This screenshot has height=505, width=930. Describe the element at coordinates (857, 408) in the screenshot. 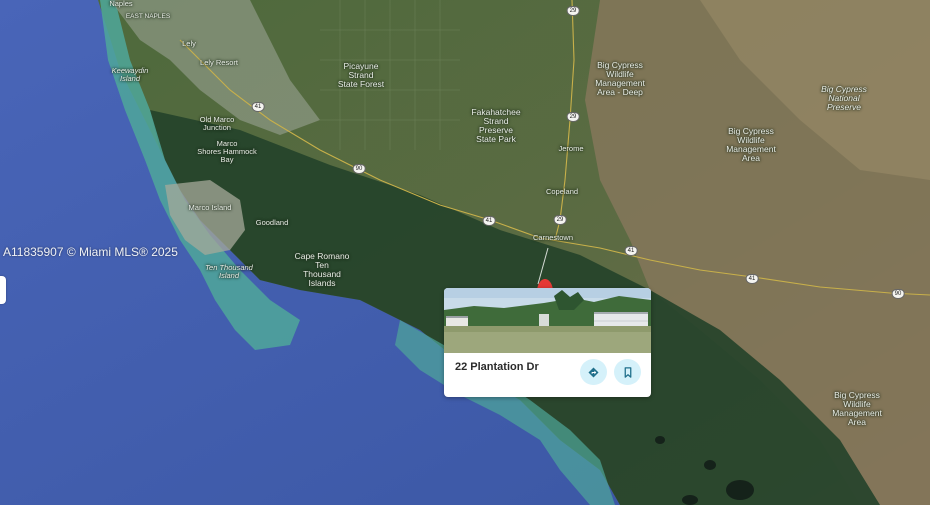

I see `label-big-cypress-wma-low: Big Cypress Wildlife Management Area` at that location.